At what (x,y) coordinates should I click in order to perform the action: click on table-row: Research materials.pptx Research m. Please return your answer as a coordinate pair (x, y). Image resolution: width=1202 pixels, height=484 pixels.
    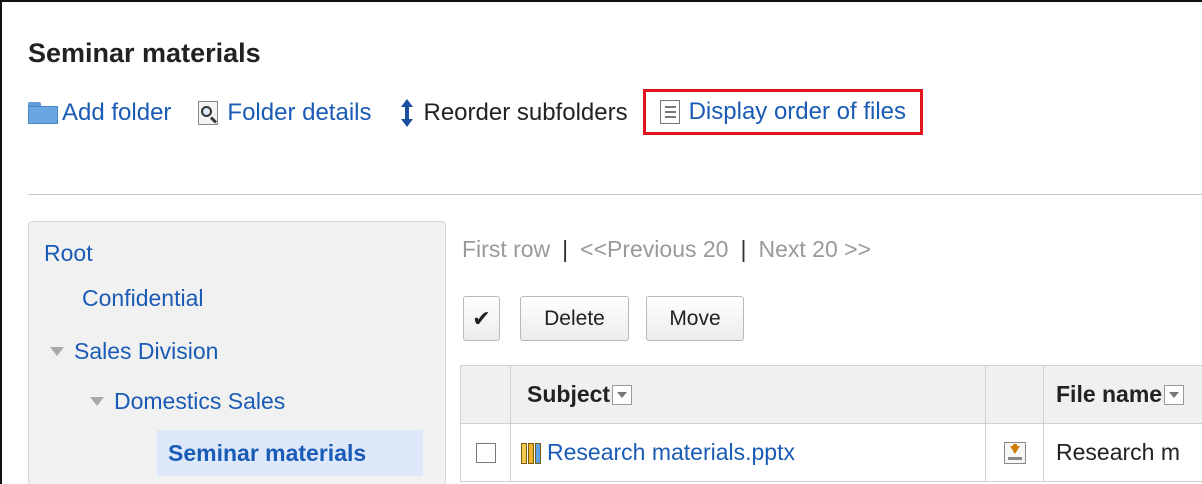
    Looking at the image, I should click on (831, 452).